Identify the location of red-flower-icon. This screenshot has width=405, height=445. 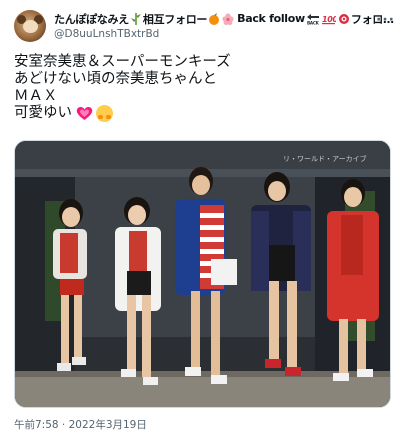
(343, 18).